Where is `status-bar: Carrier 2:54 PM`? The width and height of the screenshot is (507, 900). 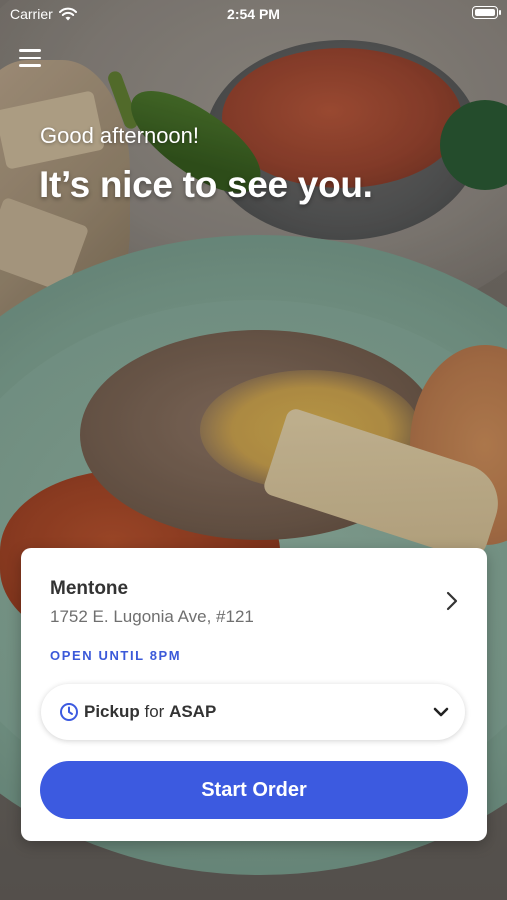
status-bar: Carrier 2:54 PM is located at coordinates (253, 14).